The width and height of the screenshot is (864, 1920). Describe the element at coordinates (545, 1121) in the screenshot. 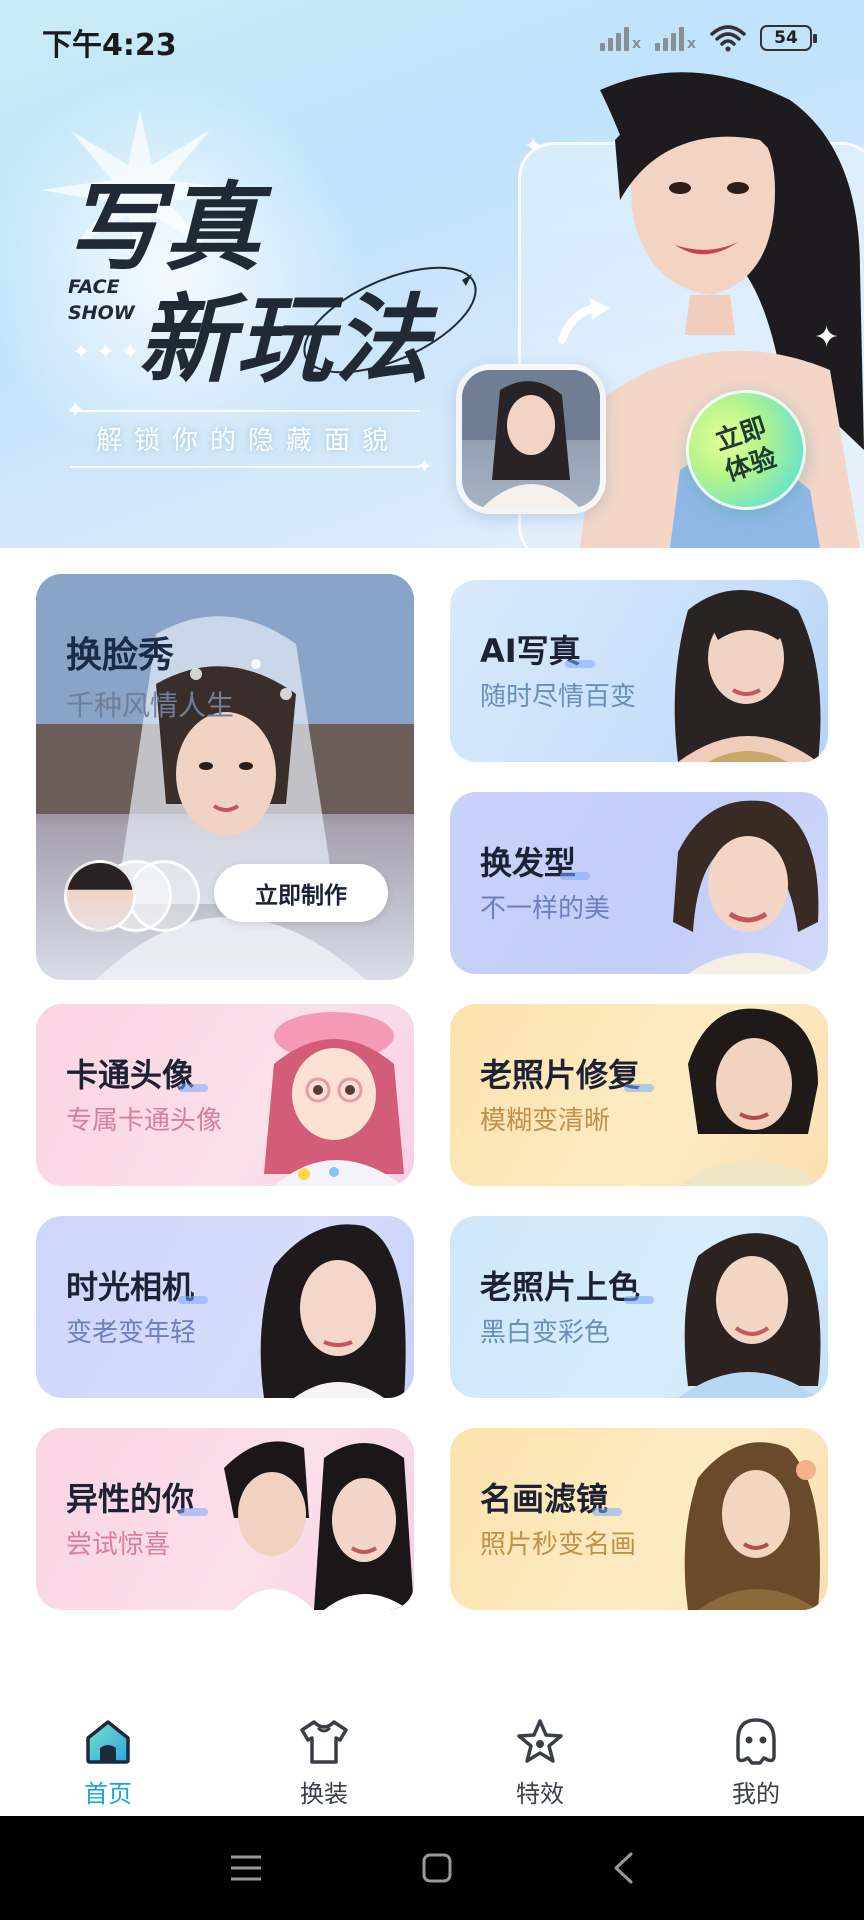

I see `card-subtitle: 模糊变清晰` at that location.